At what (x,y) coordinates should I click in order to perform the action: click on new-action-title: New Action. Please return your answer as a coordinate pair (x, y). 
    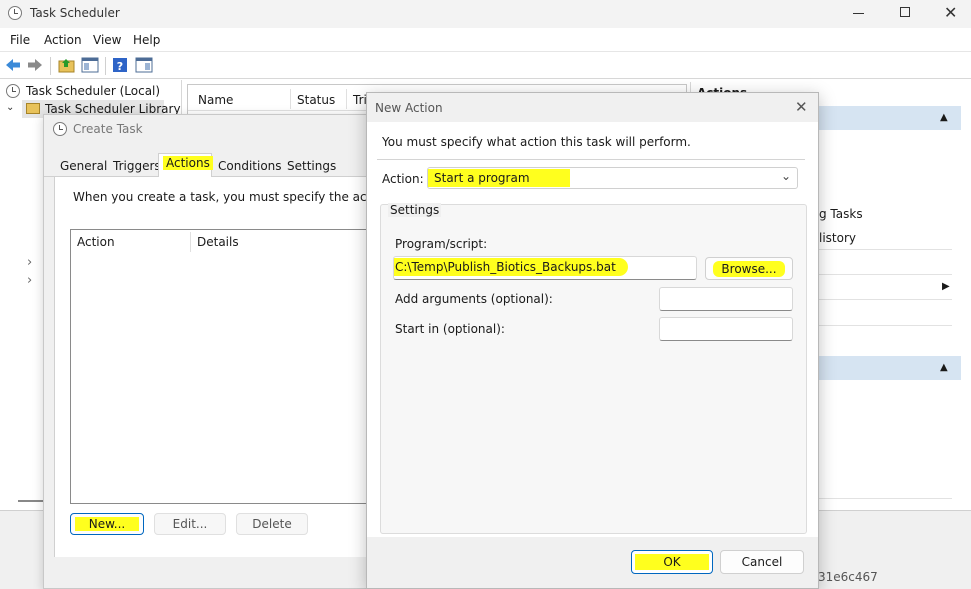
    Looking at the image, I should click on (409, 108).